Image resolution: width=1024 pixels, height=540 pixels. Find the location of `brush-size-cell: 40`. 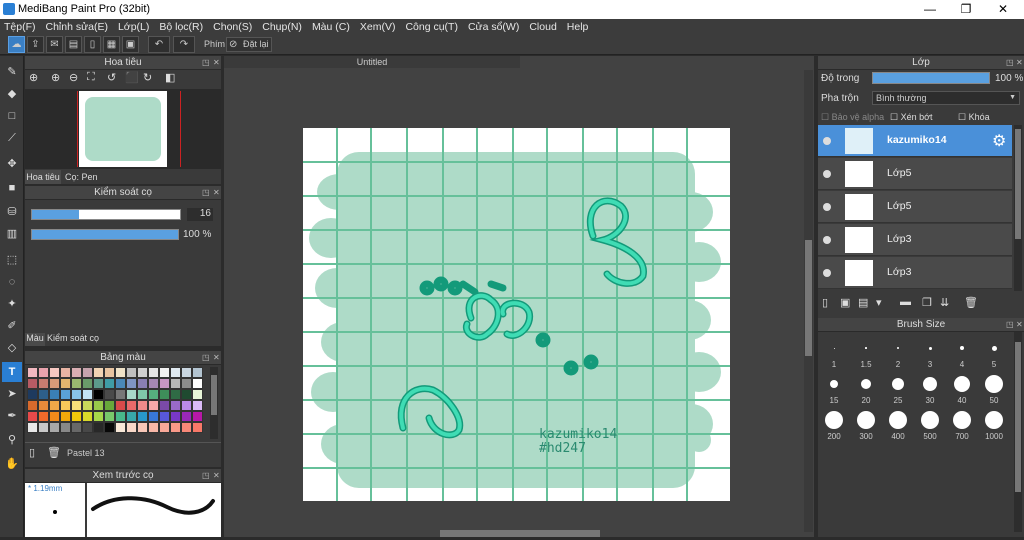

brush-size-cell: 40 is located at coordinates (962, 388).